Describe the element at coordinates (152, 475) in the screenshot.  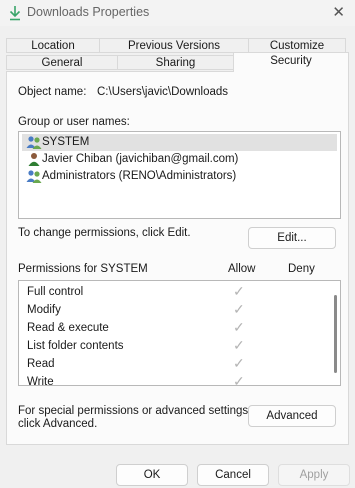
I see `ok-button: OK` at that location.